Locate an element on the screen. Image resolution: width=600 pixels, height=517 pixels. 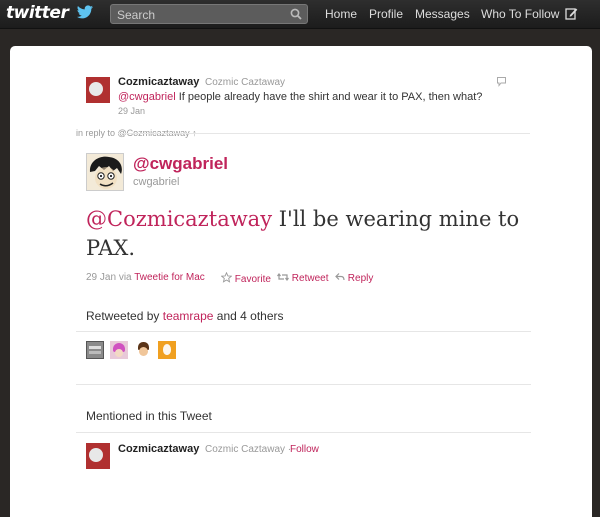
mentioned-user-real-name: Cozmic Caztaway · is located at coordinates (248, 449).